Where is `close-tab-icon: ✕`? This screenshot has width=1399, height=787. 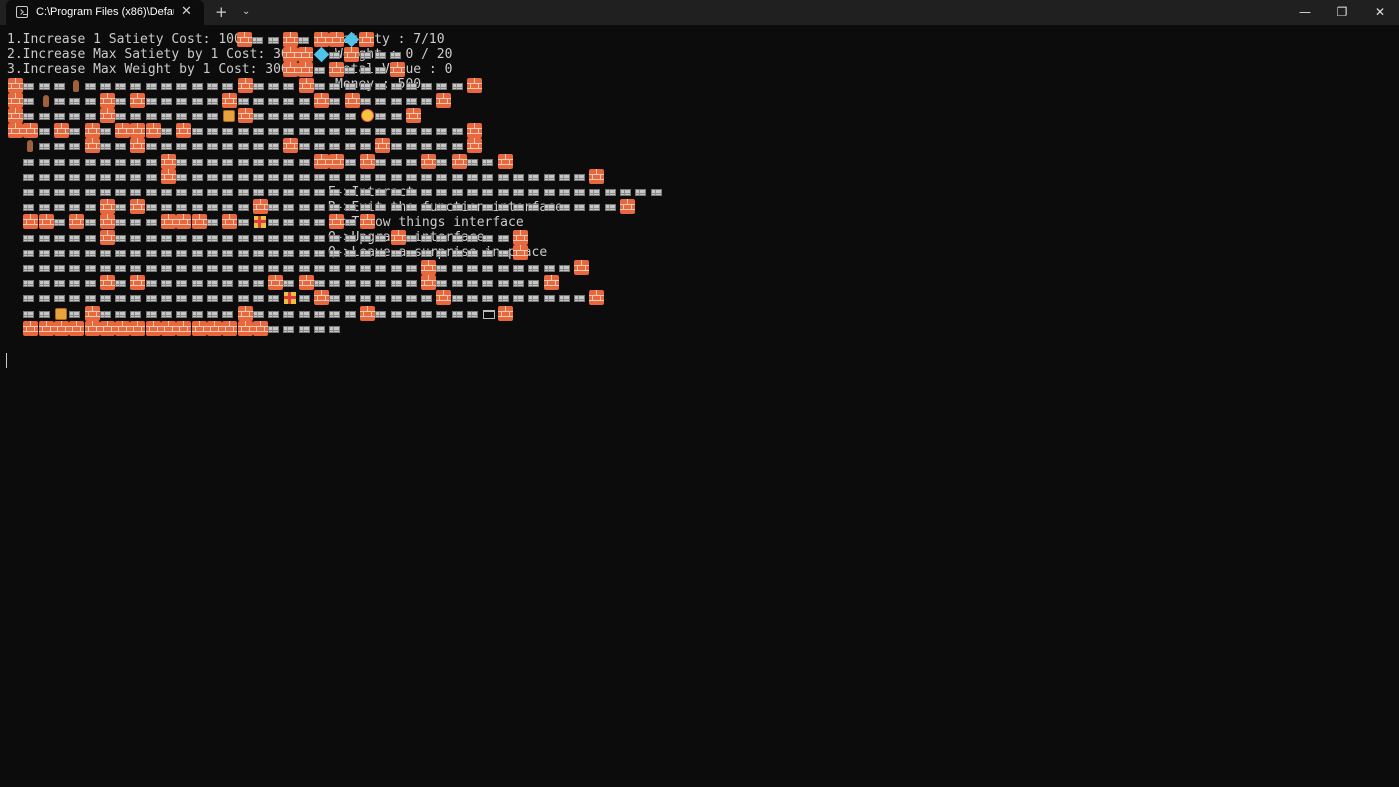 close-tab-icon: ✕ is located at coordinates (186, 12).